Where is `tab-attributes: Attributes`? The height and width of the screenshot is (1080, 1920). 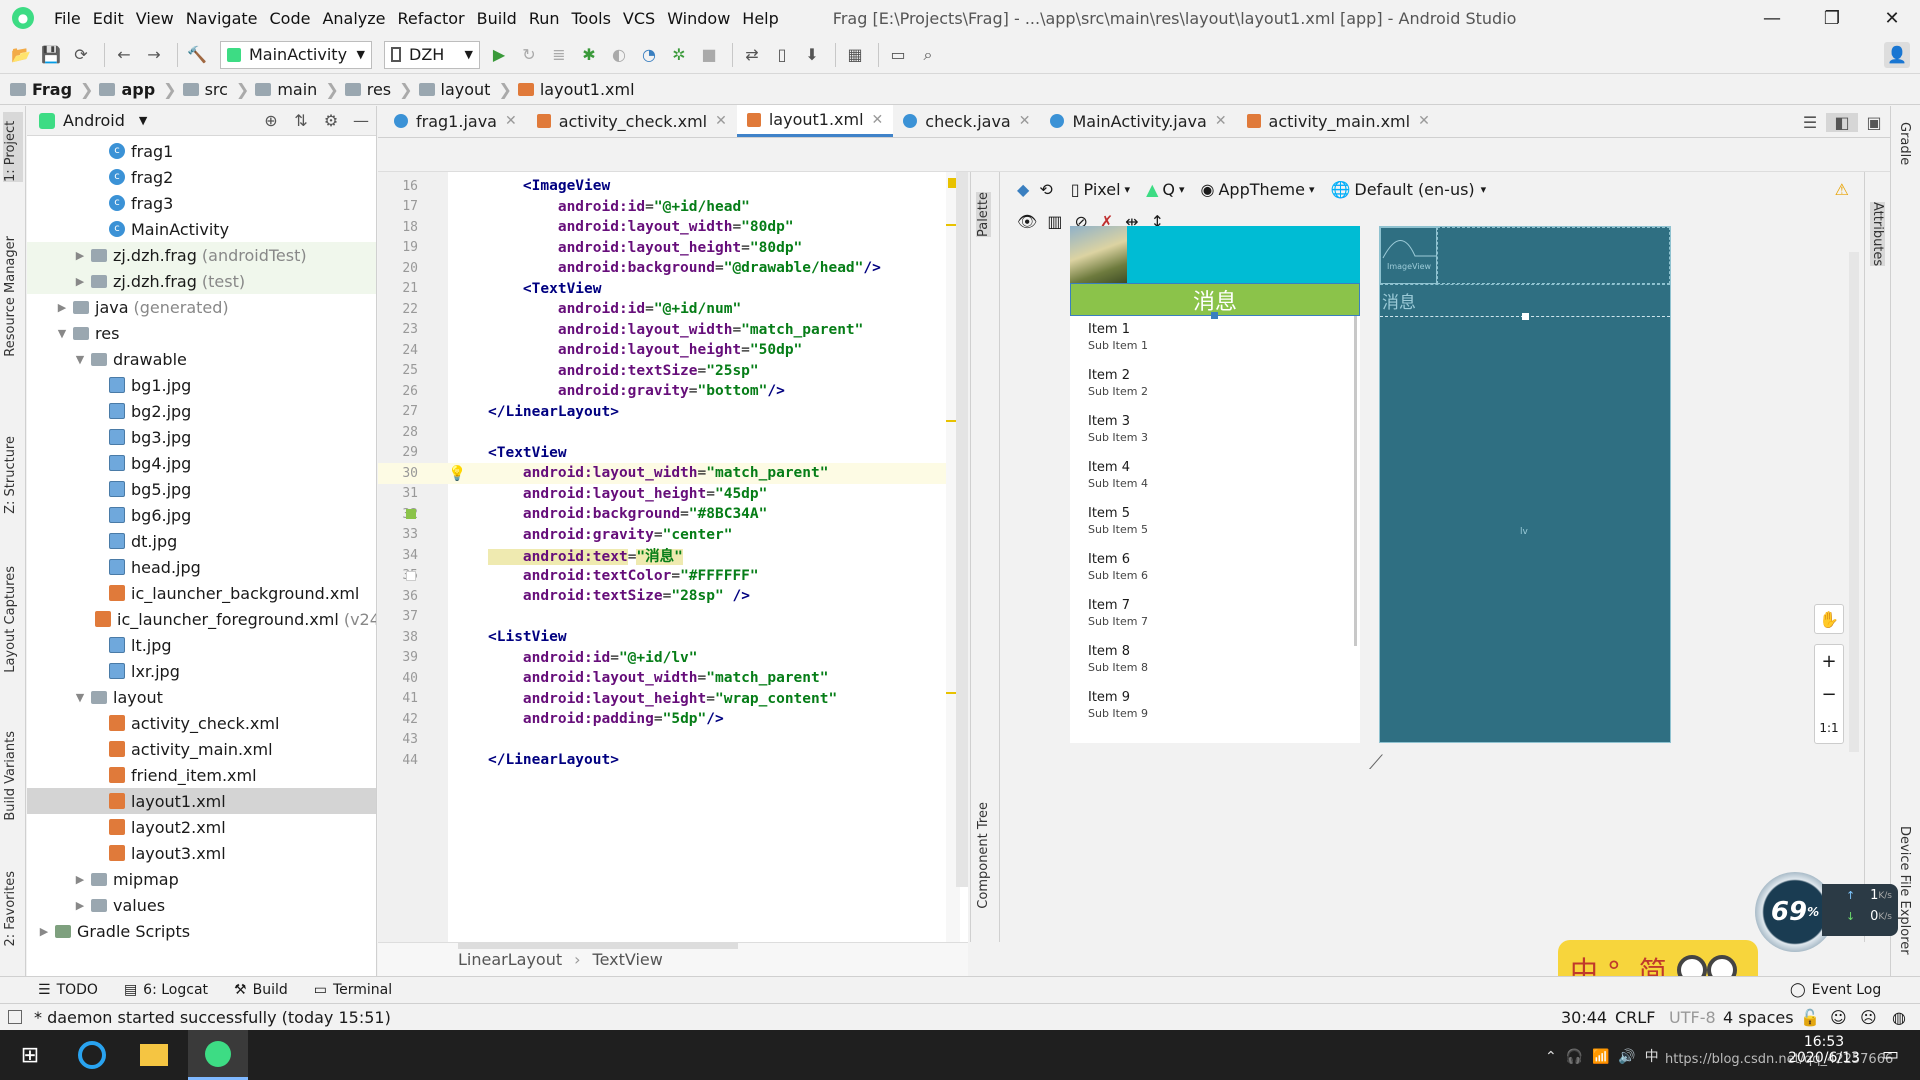 tab-attributes: Attributes is located at coordinates (1877, 234).